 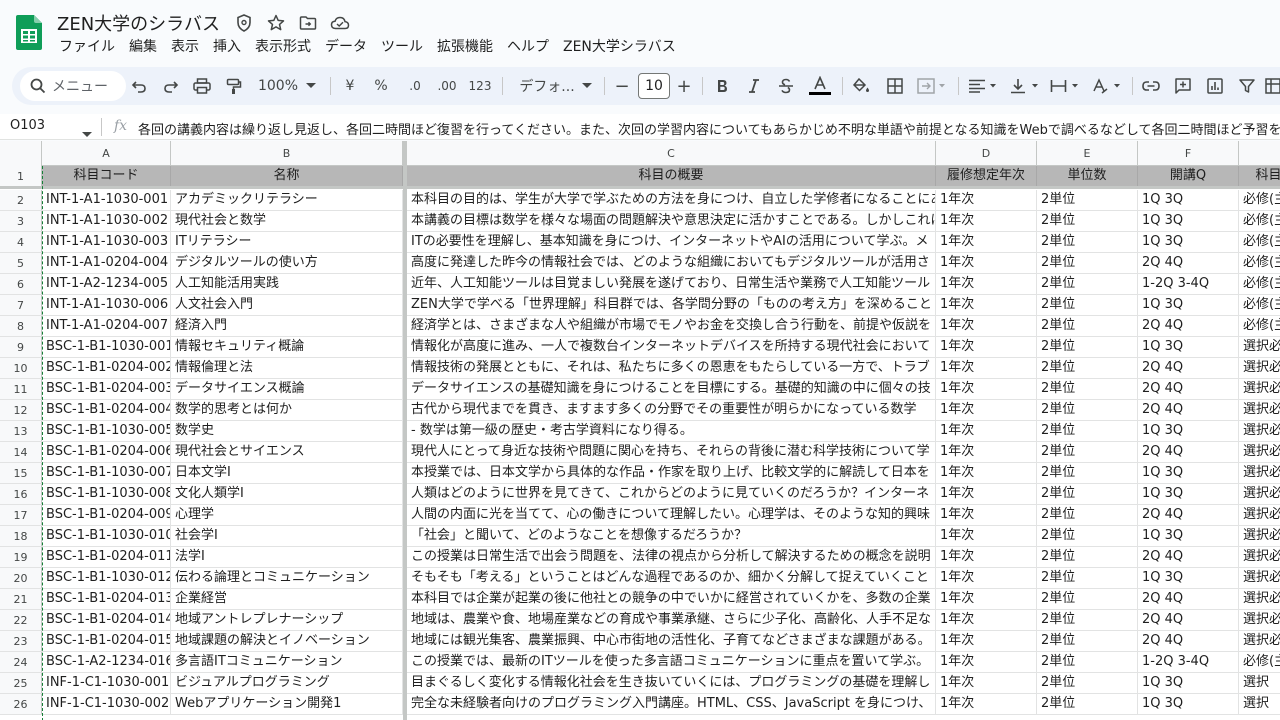 I want to click on shield-icon, so click(x=244, y=23).